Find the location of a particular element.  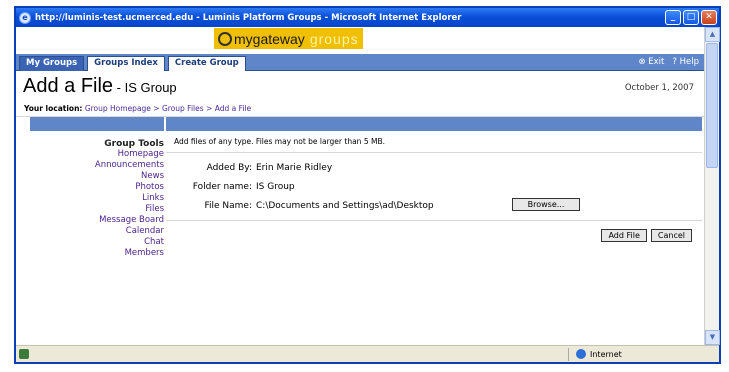

page-title: Add a File - IS Group is located at coordinates (100, 86).